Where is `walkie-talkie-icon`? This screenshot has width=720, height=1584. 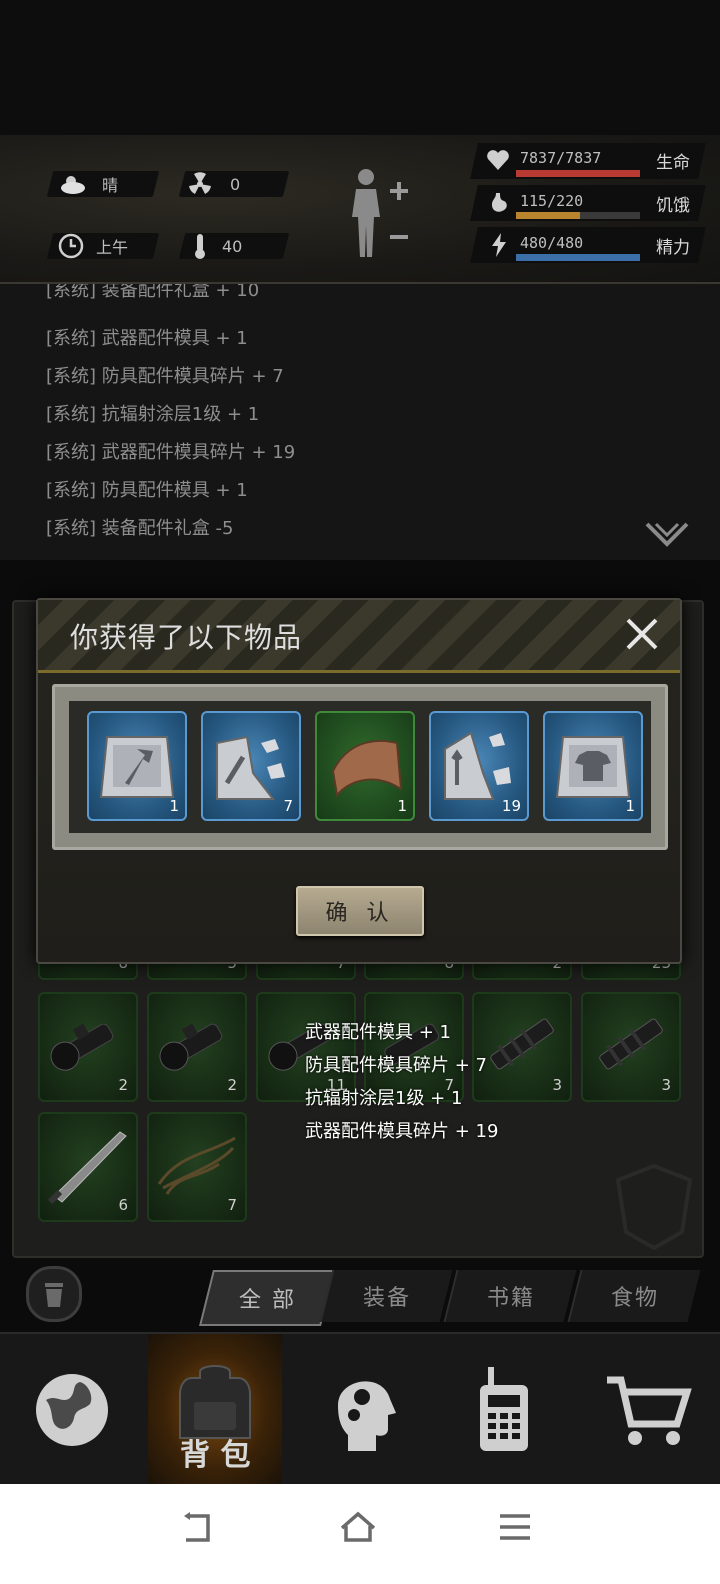 walkie-talkie-icon is located at coordinates (504, 1409).